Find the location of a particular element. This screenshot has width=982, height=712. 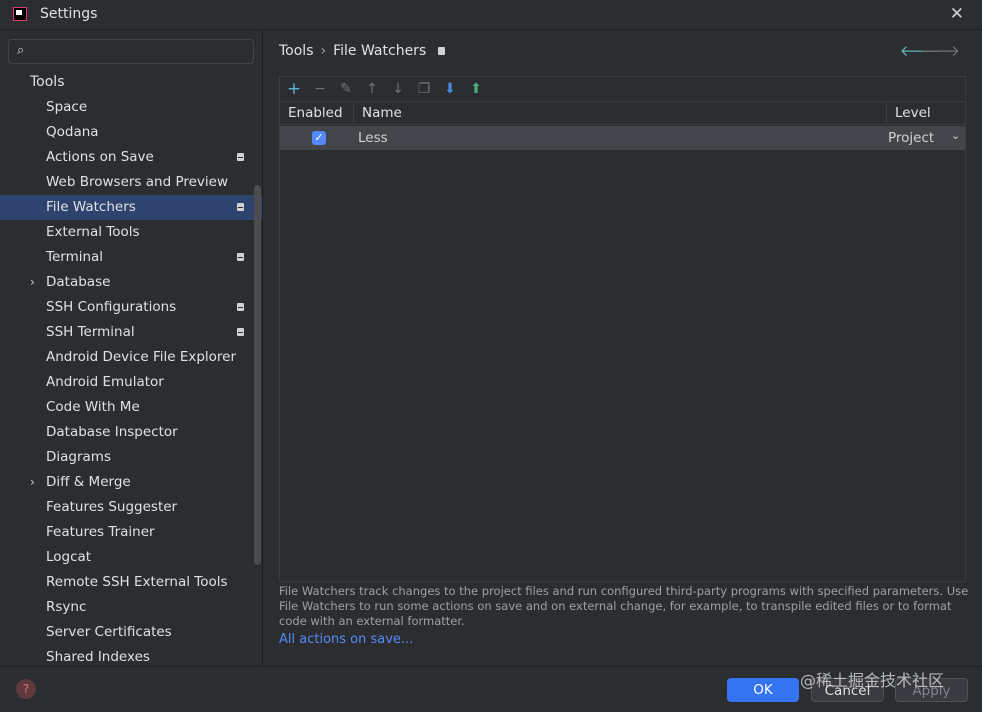

export-icon: ⬆ is located at coordinates (476, 89).